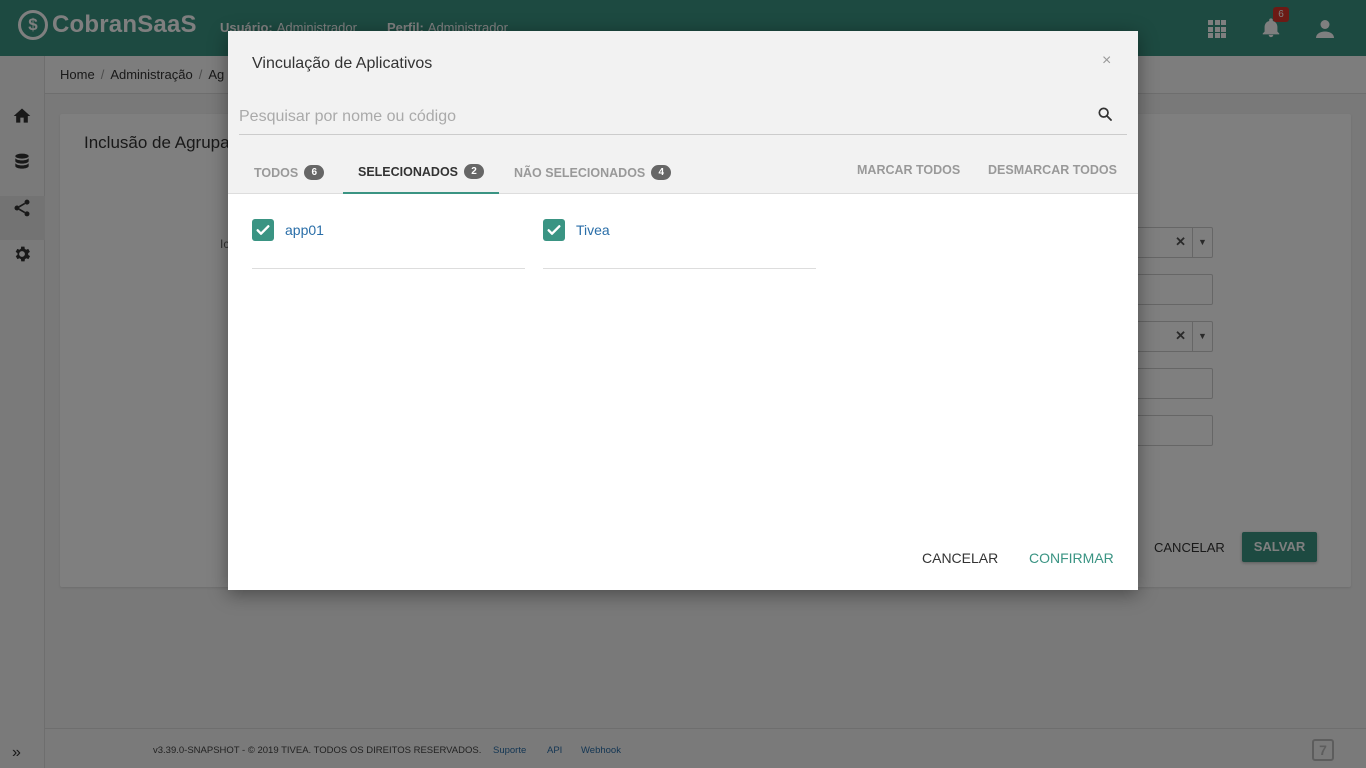 The image size is (1366, 768). What do you see at coordinates (1052, 170) in the screenshot?
I see `unmark-all-button: DESMARCAR TODOS` at bounding box center [1052, 170].